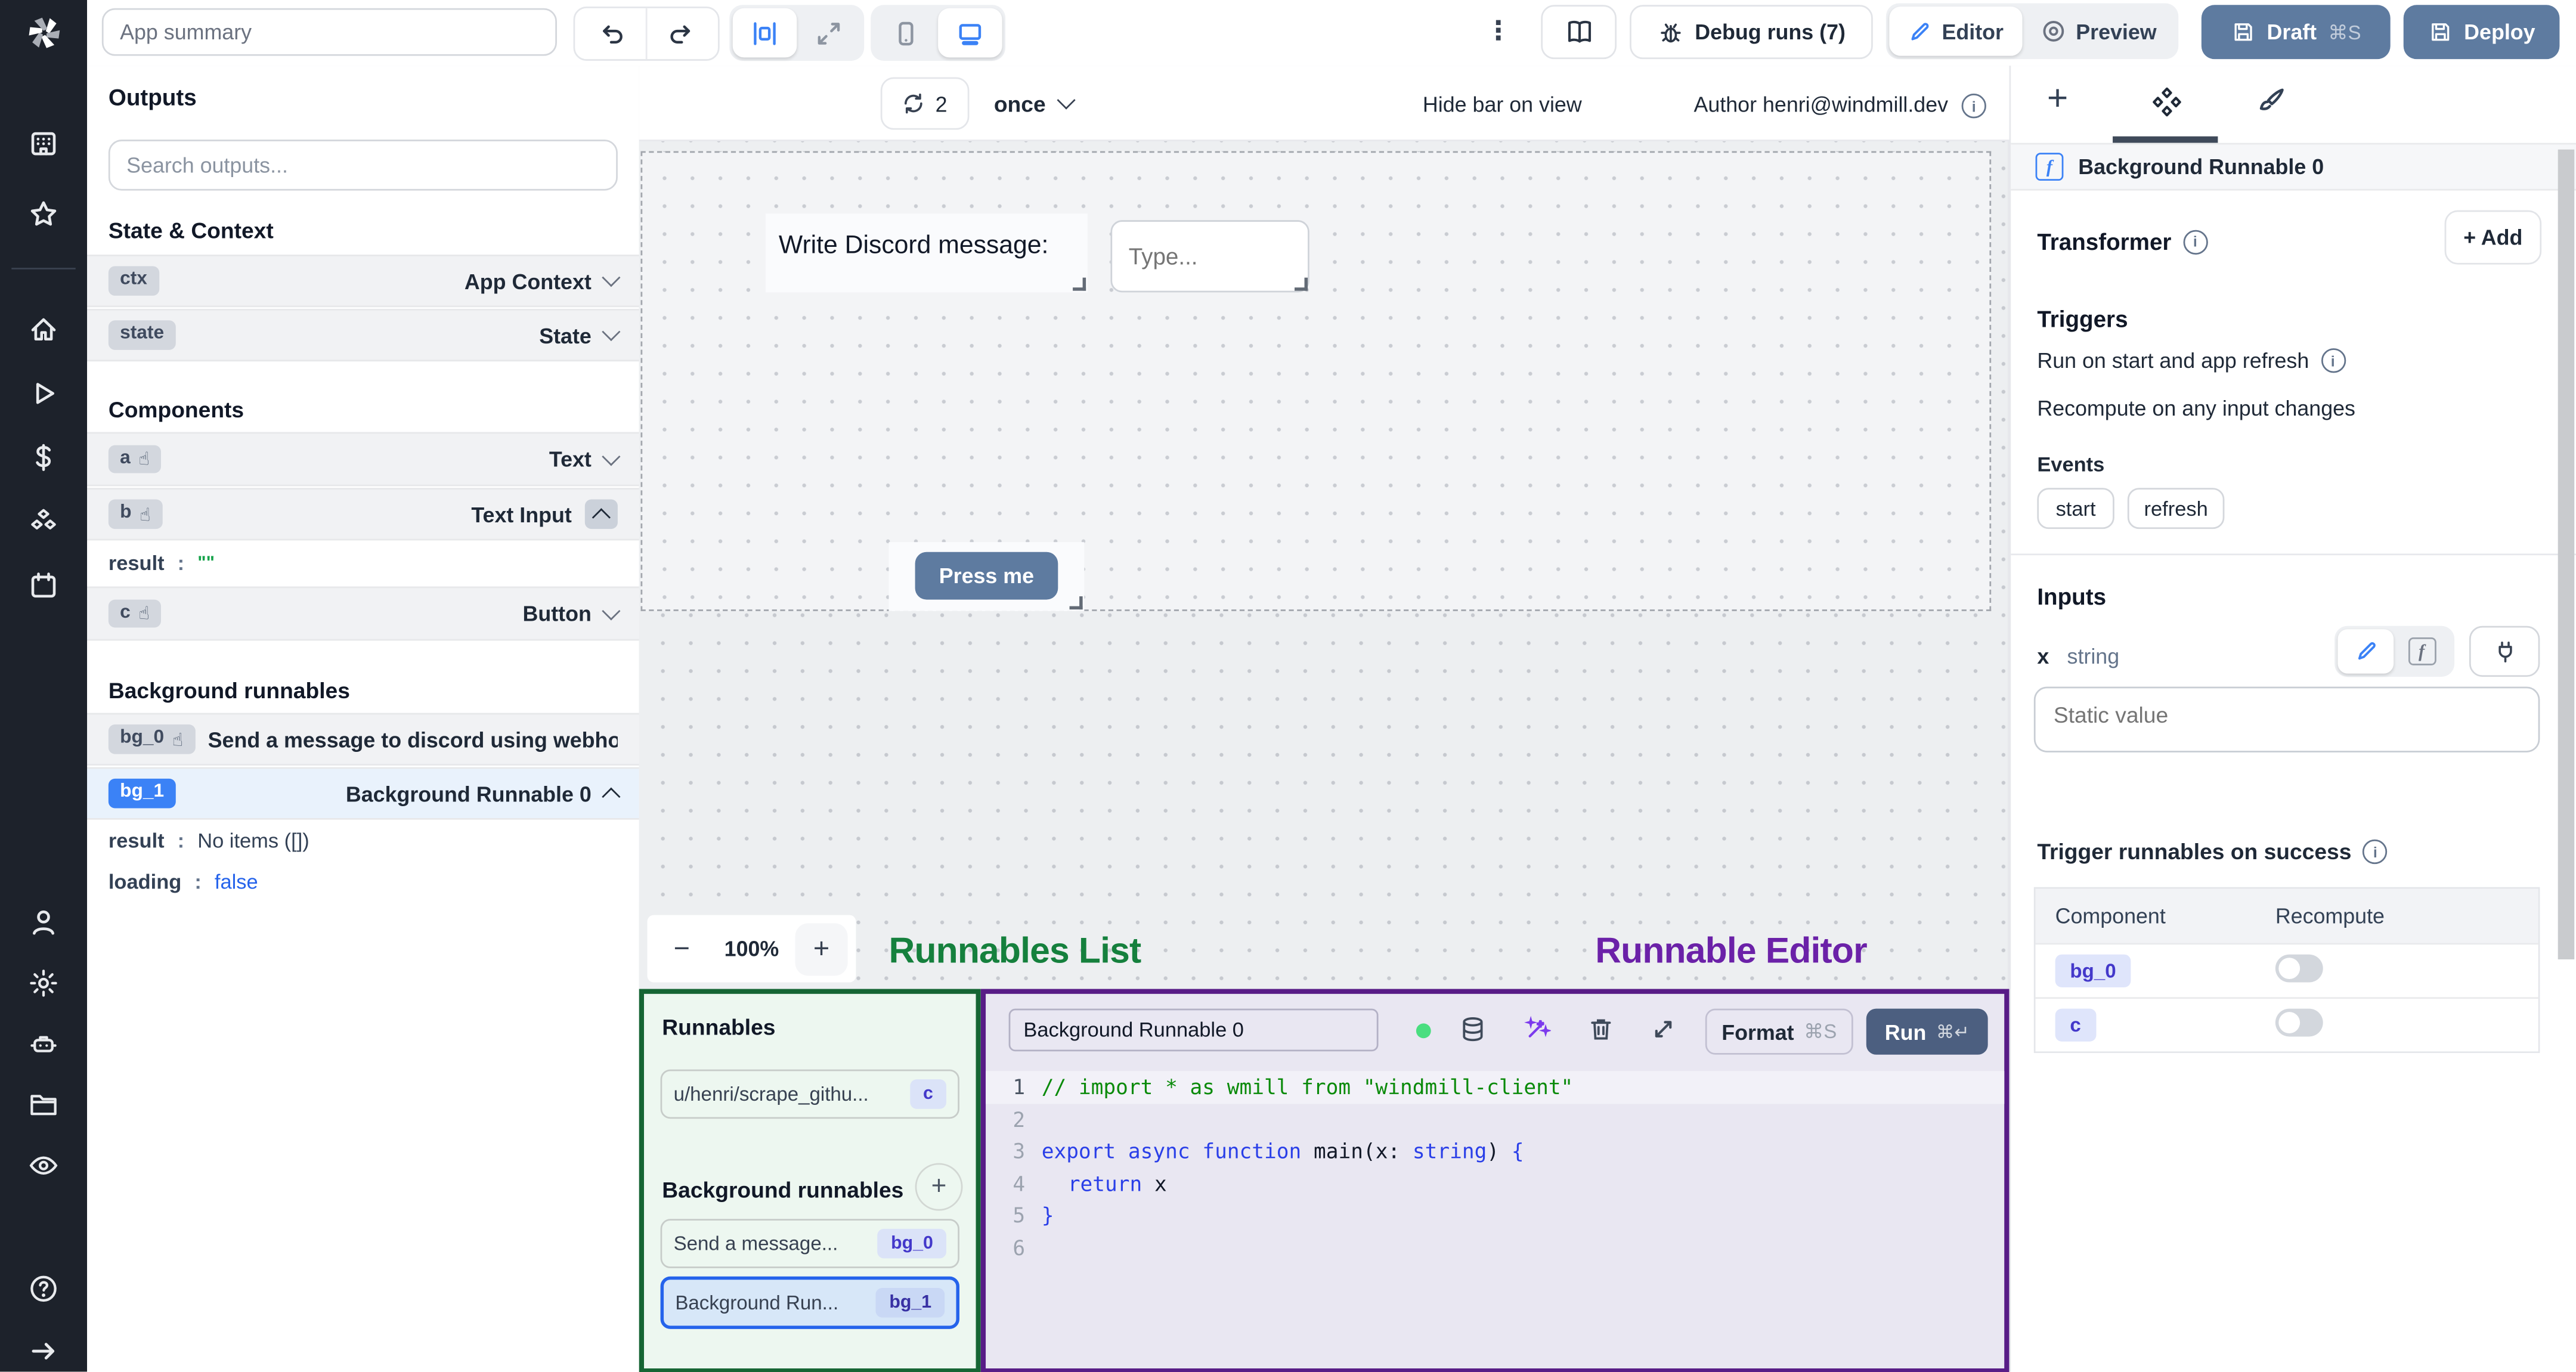 This screenshot has width=2576, height=1372. What do you see at coordinates (151, 739) in the screenshot?
I see `bg0-badge: bg_0 ☝` at bounding box center [151, 739].